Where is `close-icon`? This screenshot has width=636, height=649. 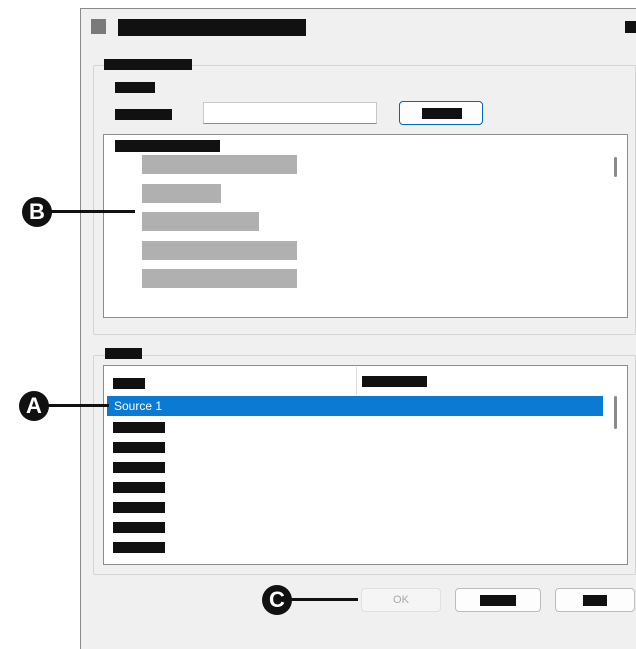 close-icon is located at coordinates (630, 27).